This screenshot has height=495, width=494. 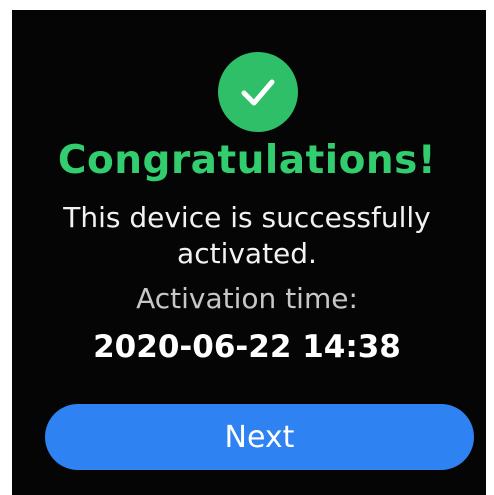 What do you see at coordinates (247, 298) in the screenshot?
I see `activation-time-label: Activation time:` at bounding box center [247, 298].